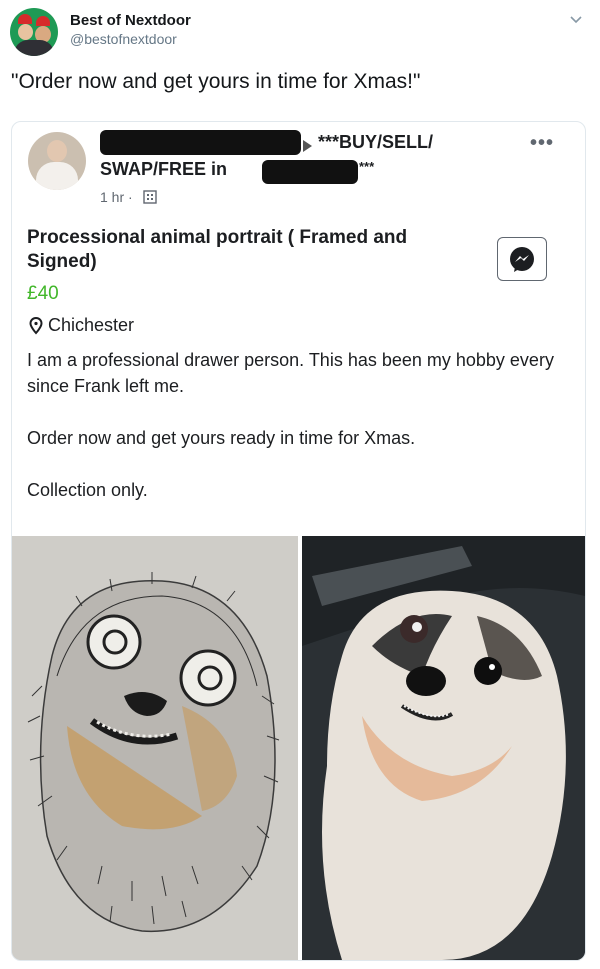 Image resolution: width=600 pixels, height=969 pixels. What do you see at coordinates (36, 326) in the screenshot?
I see `location-pin-icon` at bounding box center [36, 326].